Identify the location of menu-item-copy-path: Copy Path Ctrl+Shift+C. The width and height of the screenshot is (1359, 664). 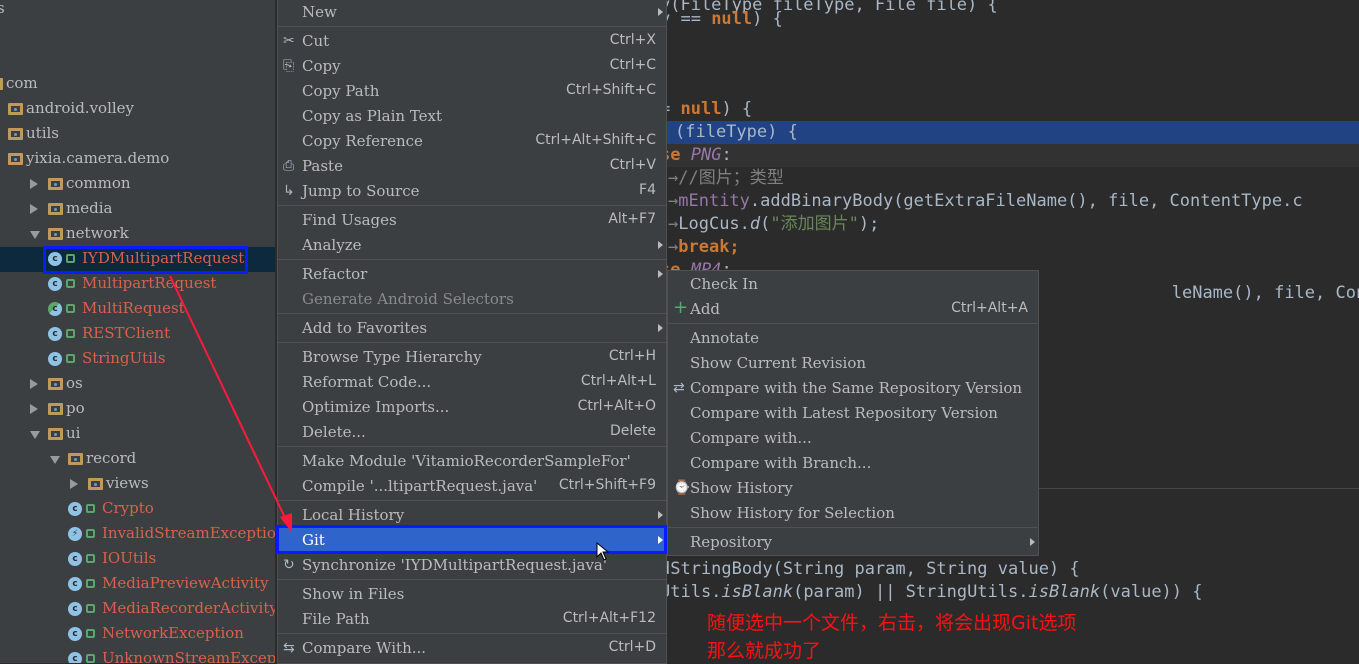
(472, 91).